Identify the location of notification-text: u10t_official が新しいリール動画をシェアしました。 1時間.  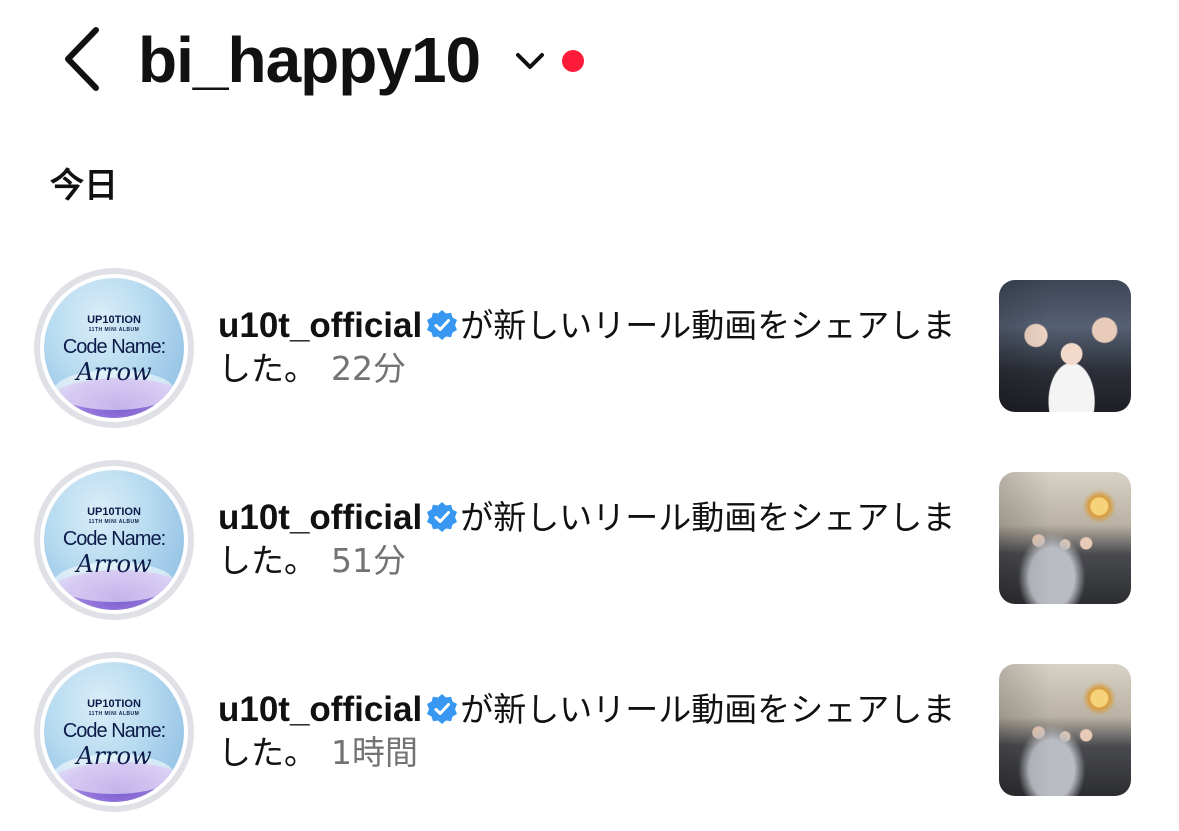
(598, 731).